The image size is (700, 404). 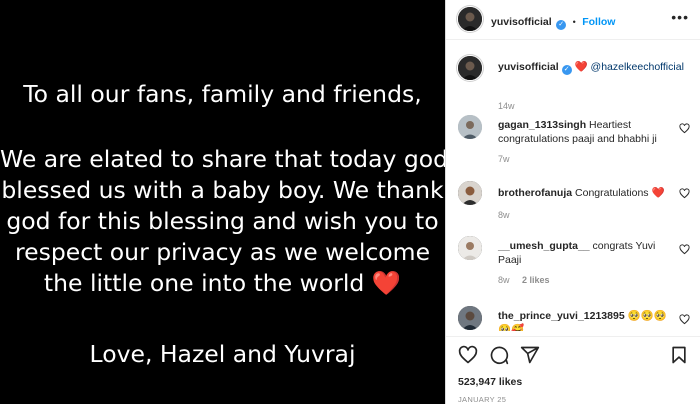 What do you see at coordinates (536, 280) in the screenshot?
I see `comment-likes: 2 likes` at bounding box center [536, 280].